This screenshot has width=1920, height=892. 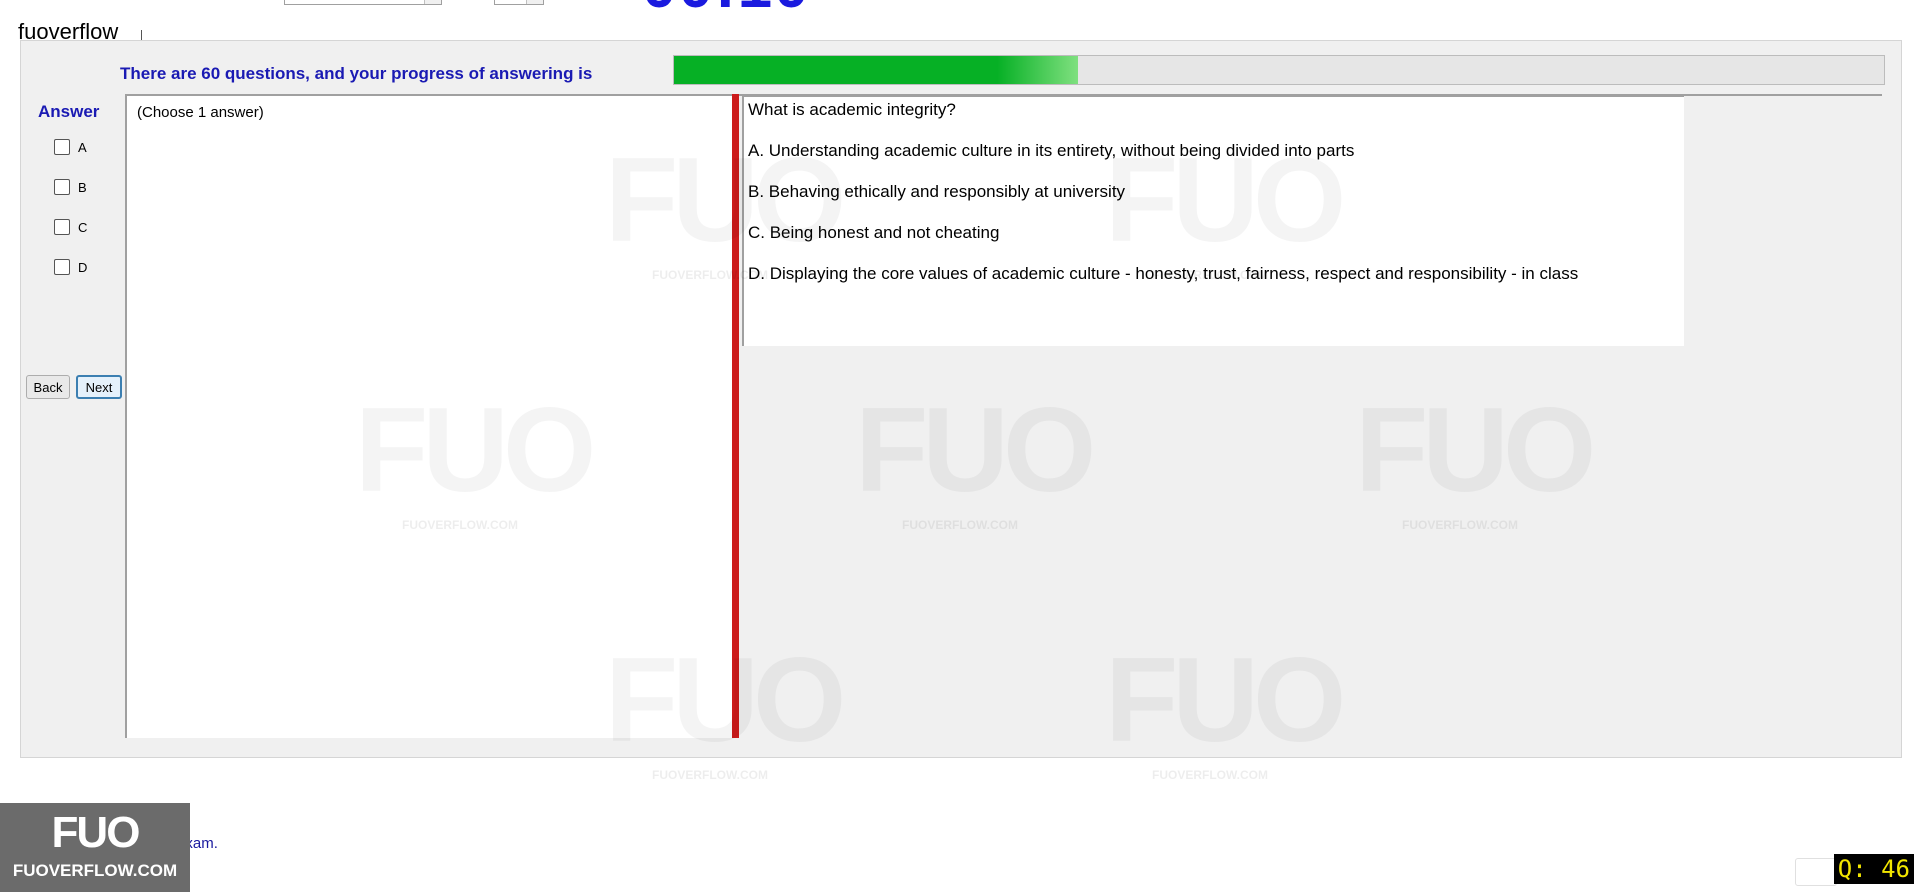 I want to click on back-button: Back, so click(x=48, y=387).